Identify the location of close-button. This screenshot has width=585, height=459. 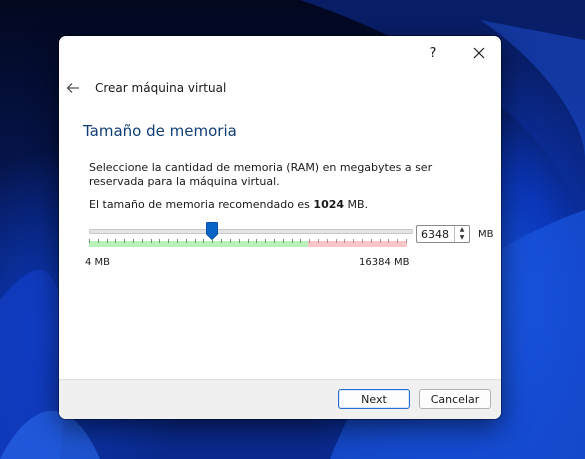
(479, 53).